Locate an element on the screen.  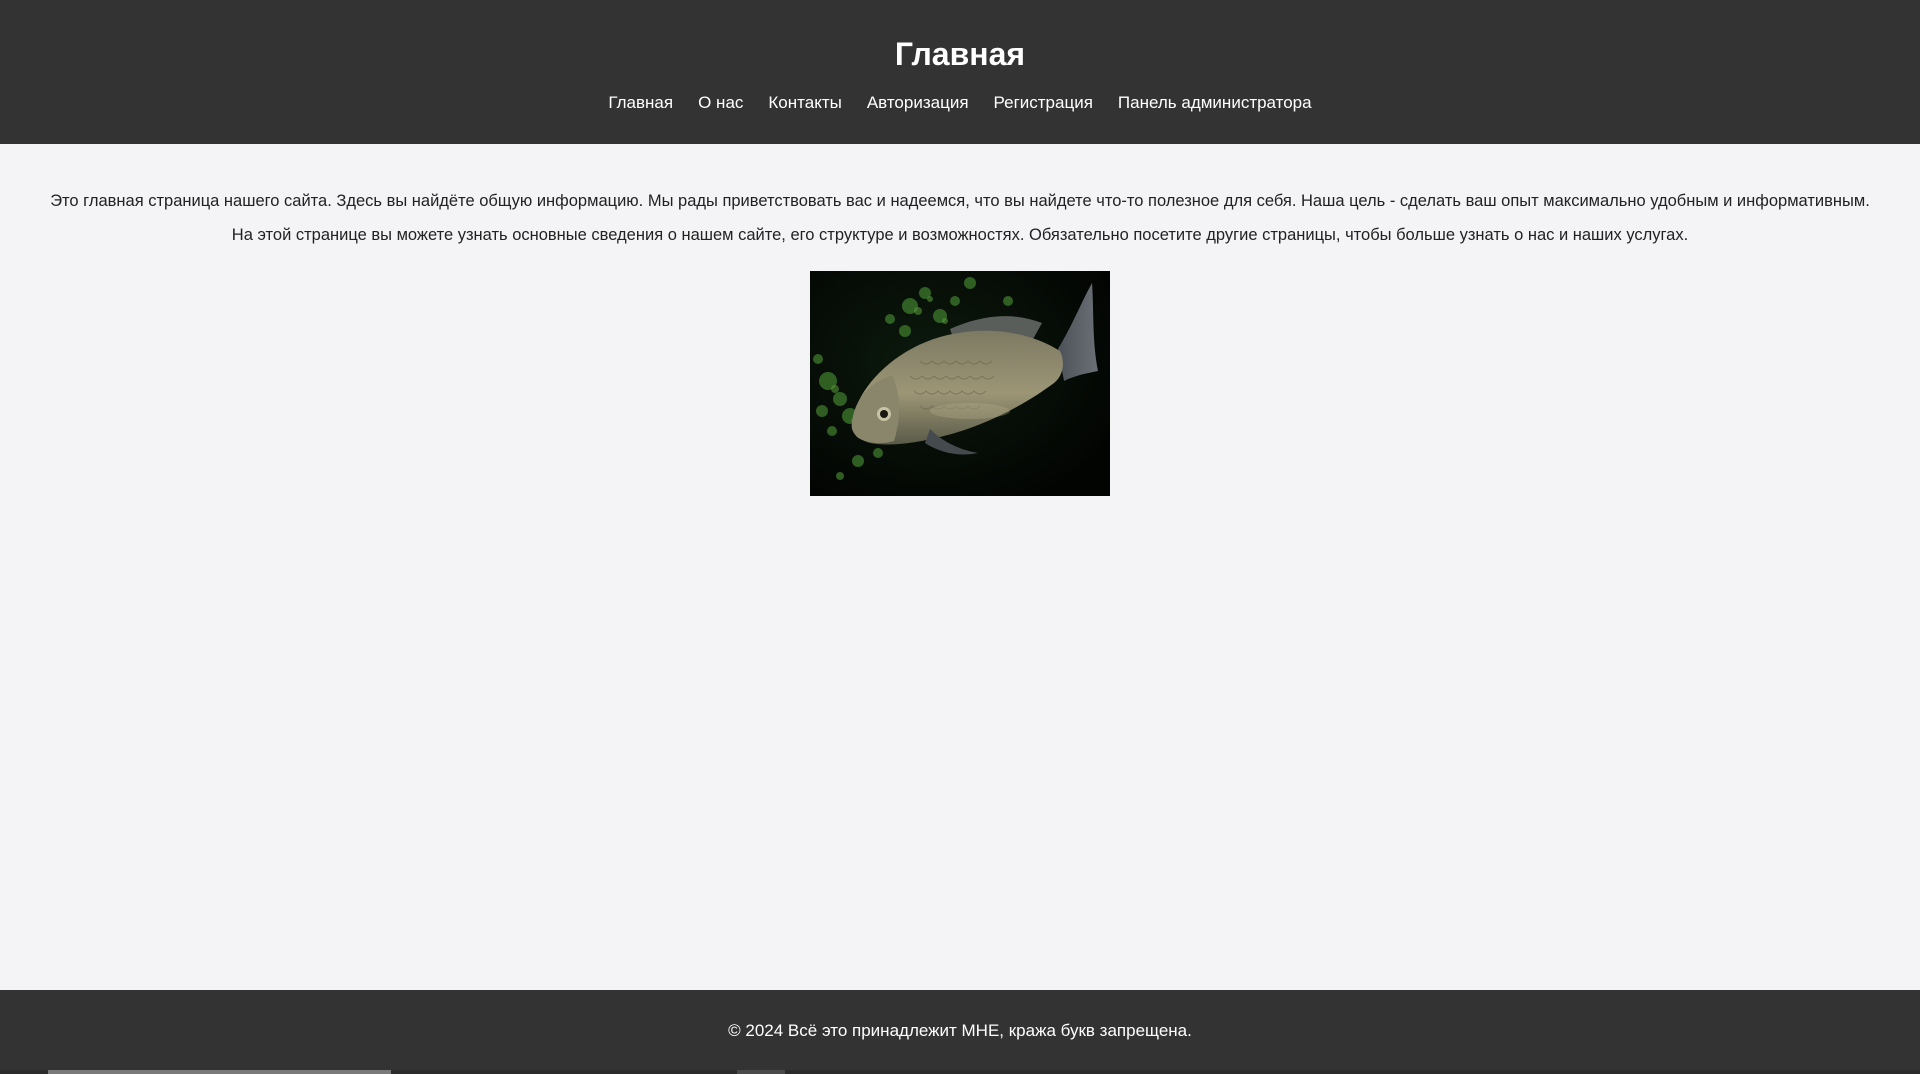
nav-link-login: Авторизация is located at coordinates (918, 103).